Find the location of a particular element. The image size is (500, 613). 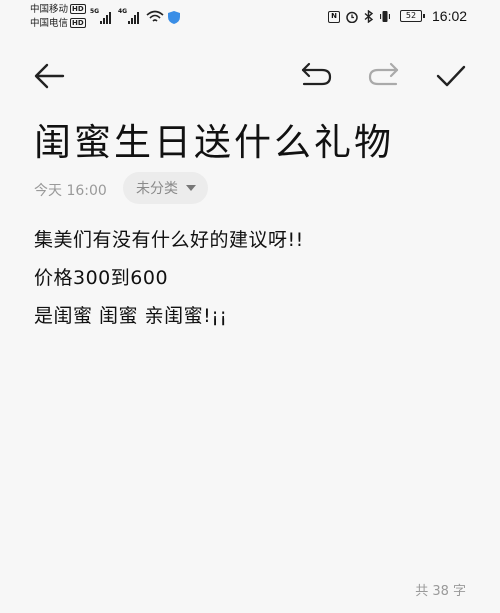

note-timestamp: 今天 16:00 is located at coordinates (70, 191).